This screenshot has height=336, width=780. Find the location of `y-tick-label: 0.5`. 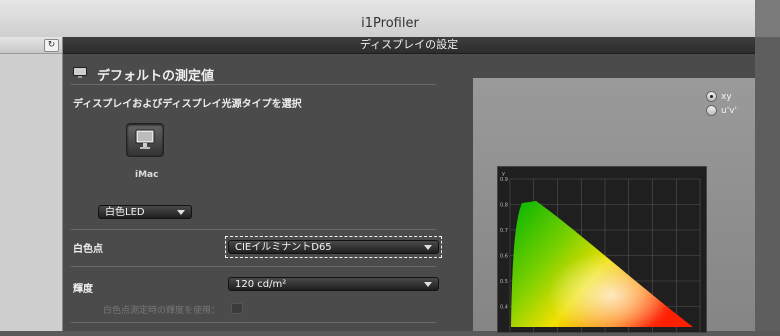

y-tick-label: 0.5 is located at coordinates (504, 282).